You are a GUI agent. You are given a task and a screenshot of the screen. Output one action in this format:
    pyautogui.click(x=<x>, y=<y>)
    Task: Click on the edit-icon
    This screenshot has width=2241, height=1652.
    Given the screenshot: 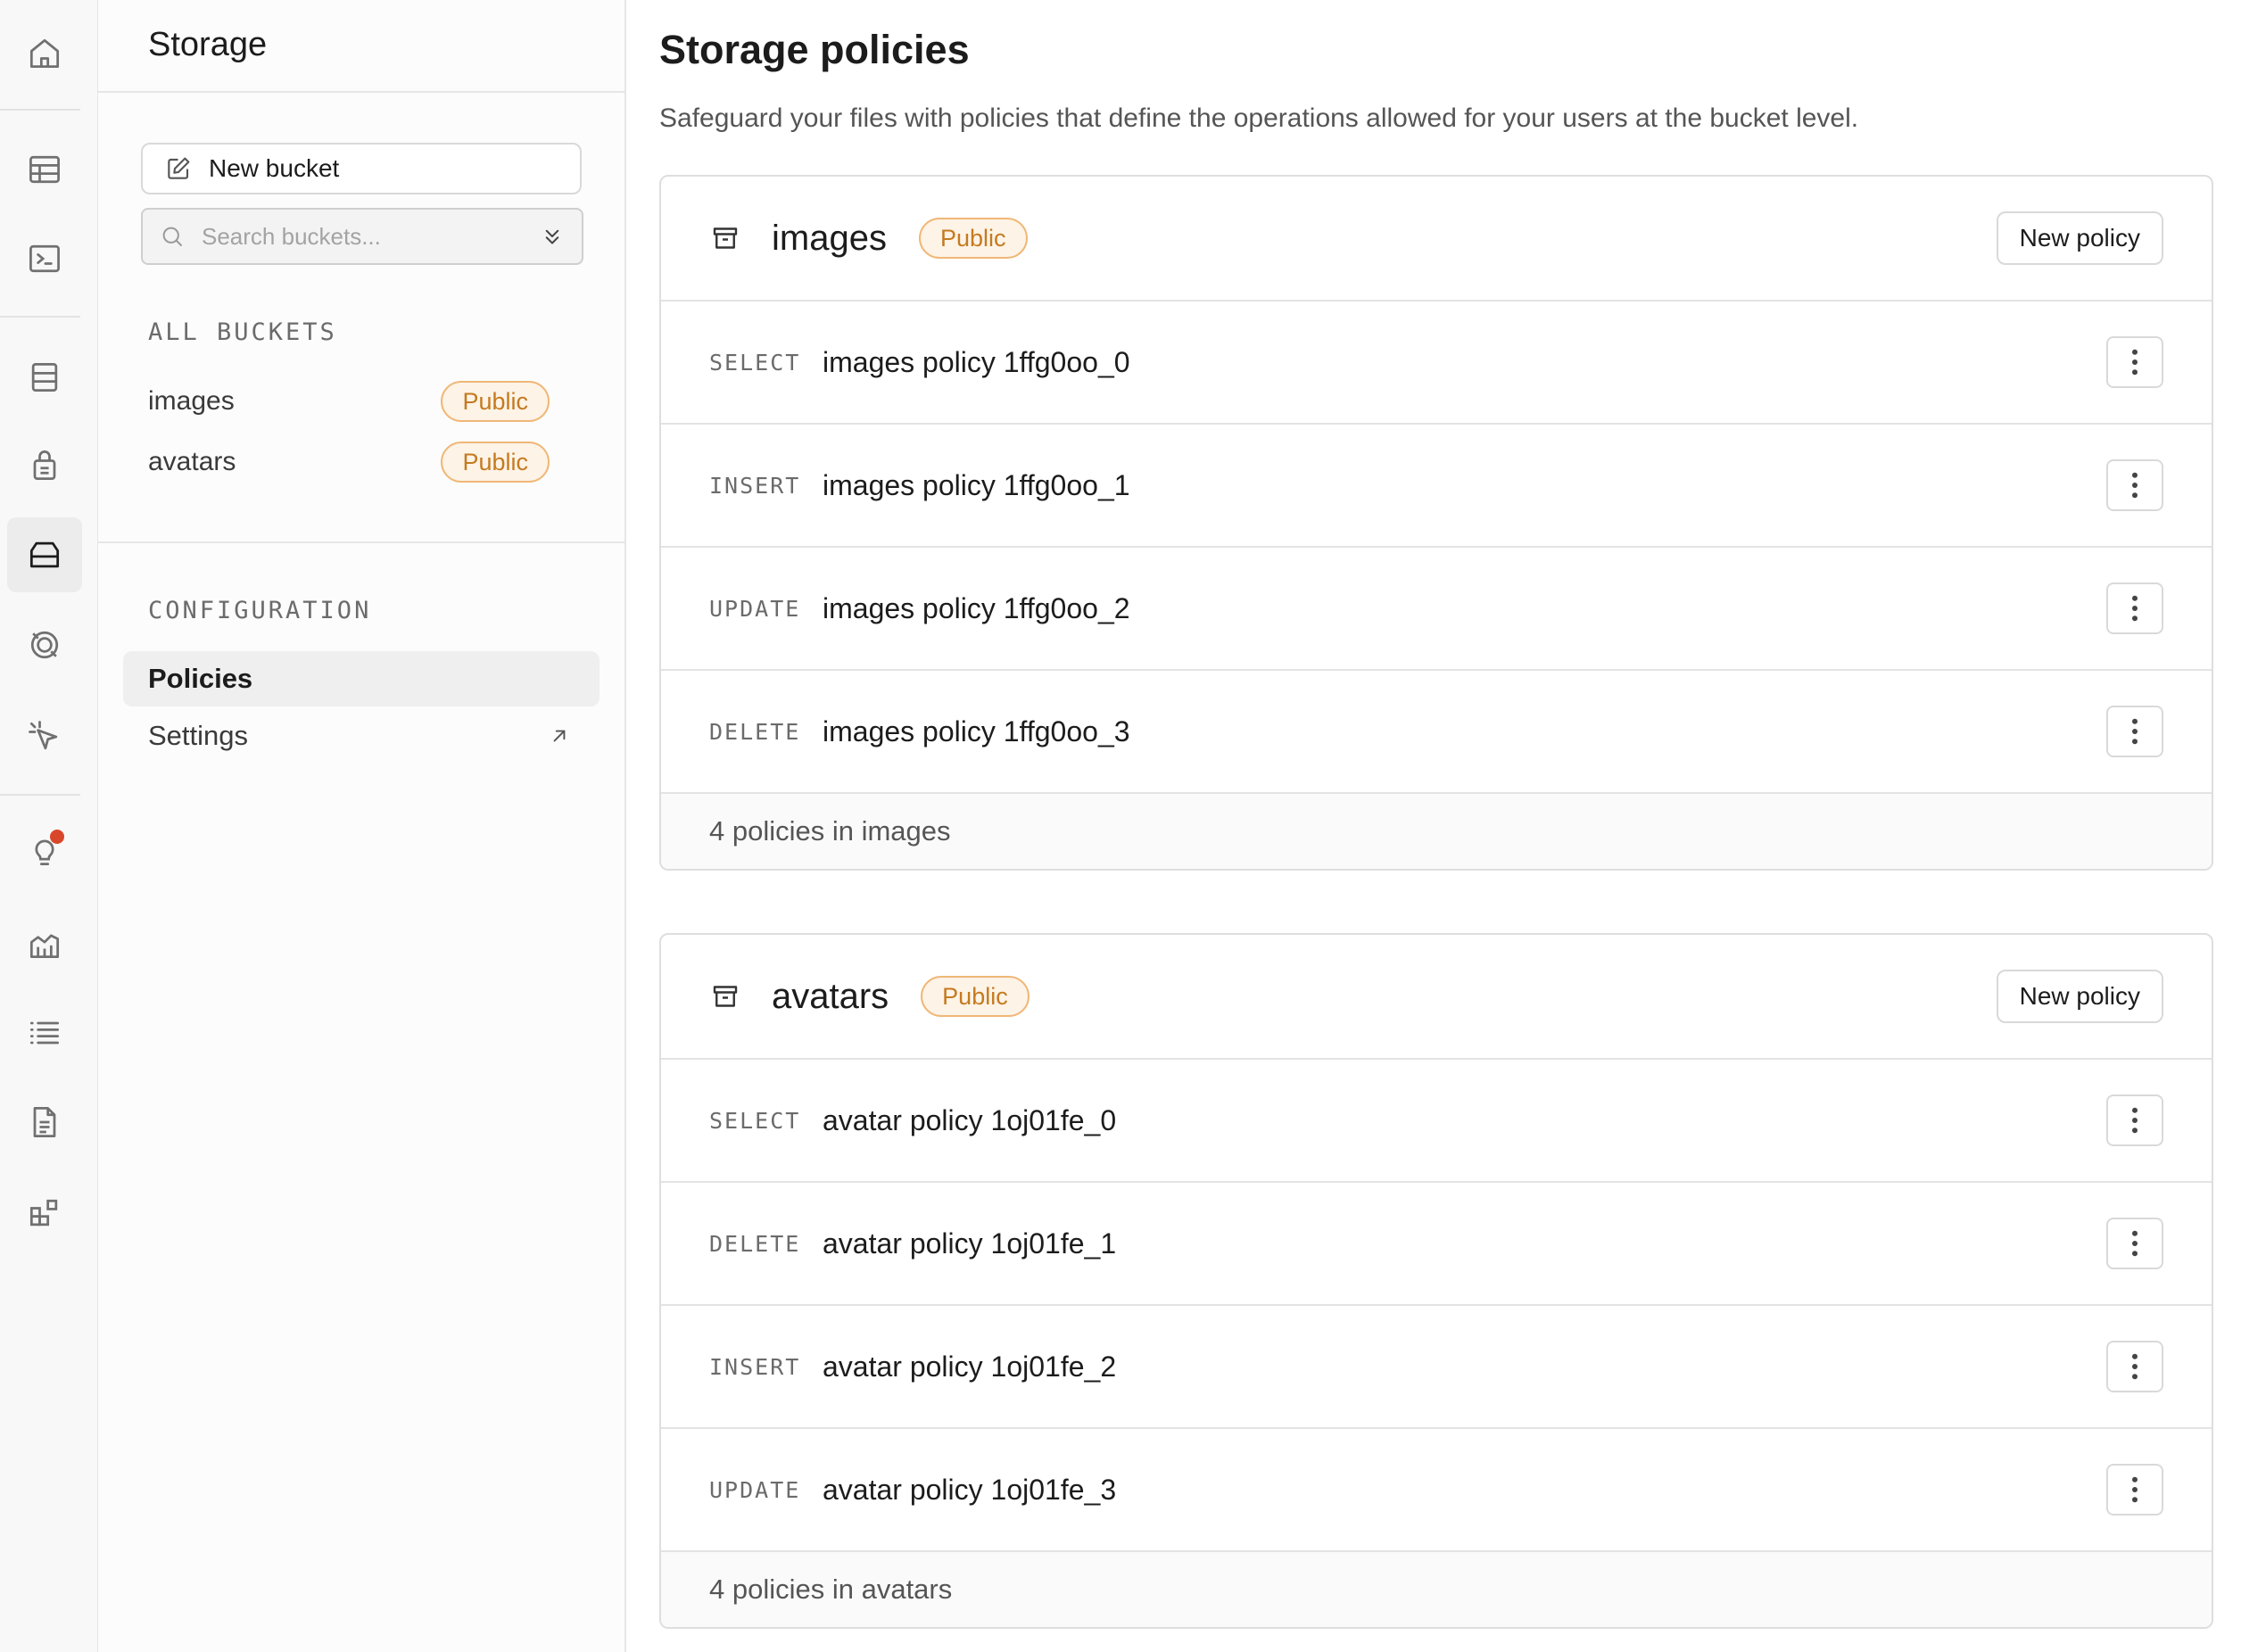 What is the action you would take?
    pyautogui.click(x=179, y=168)
    